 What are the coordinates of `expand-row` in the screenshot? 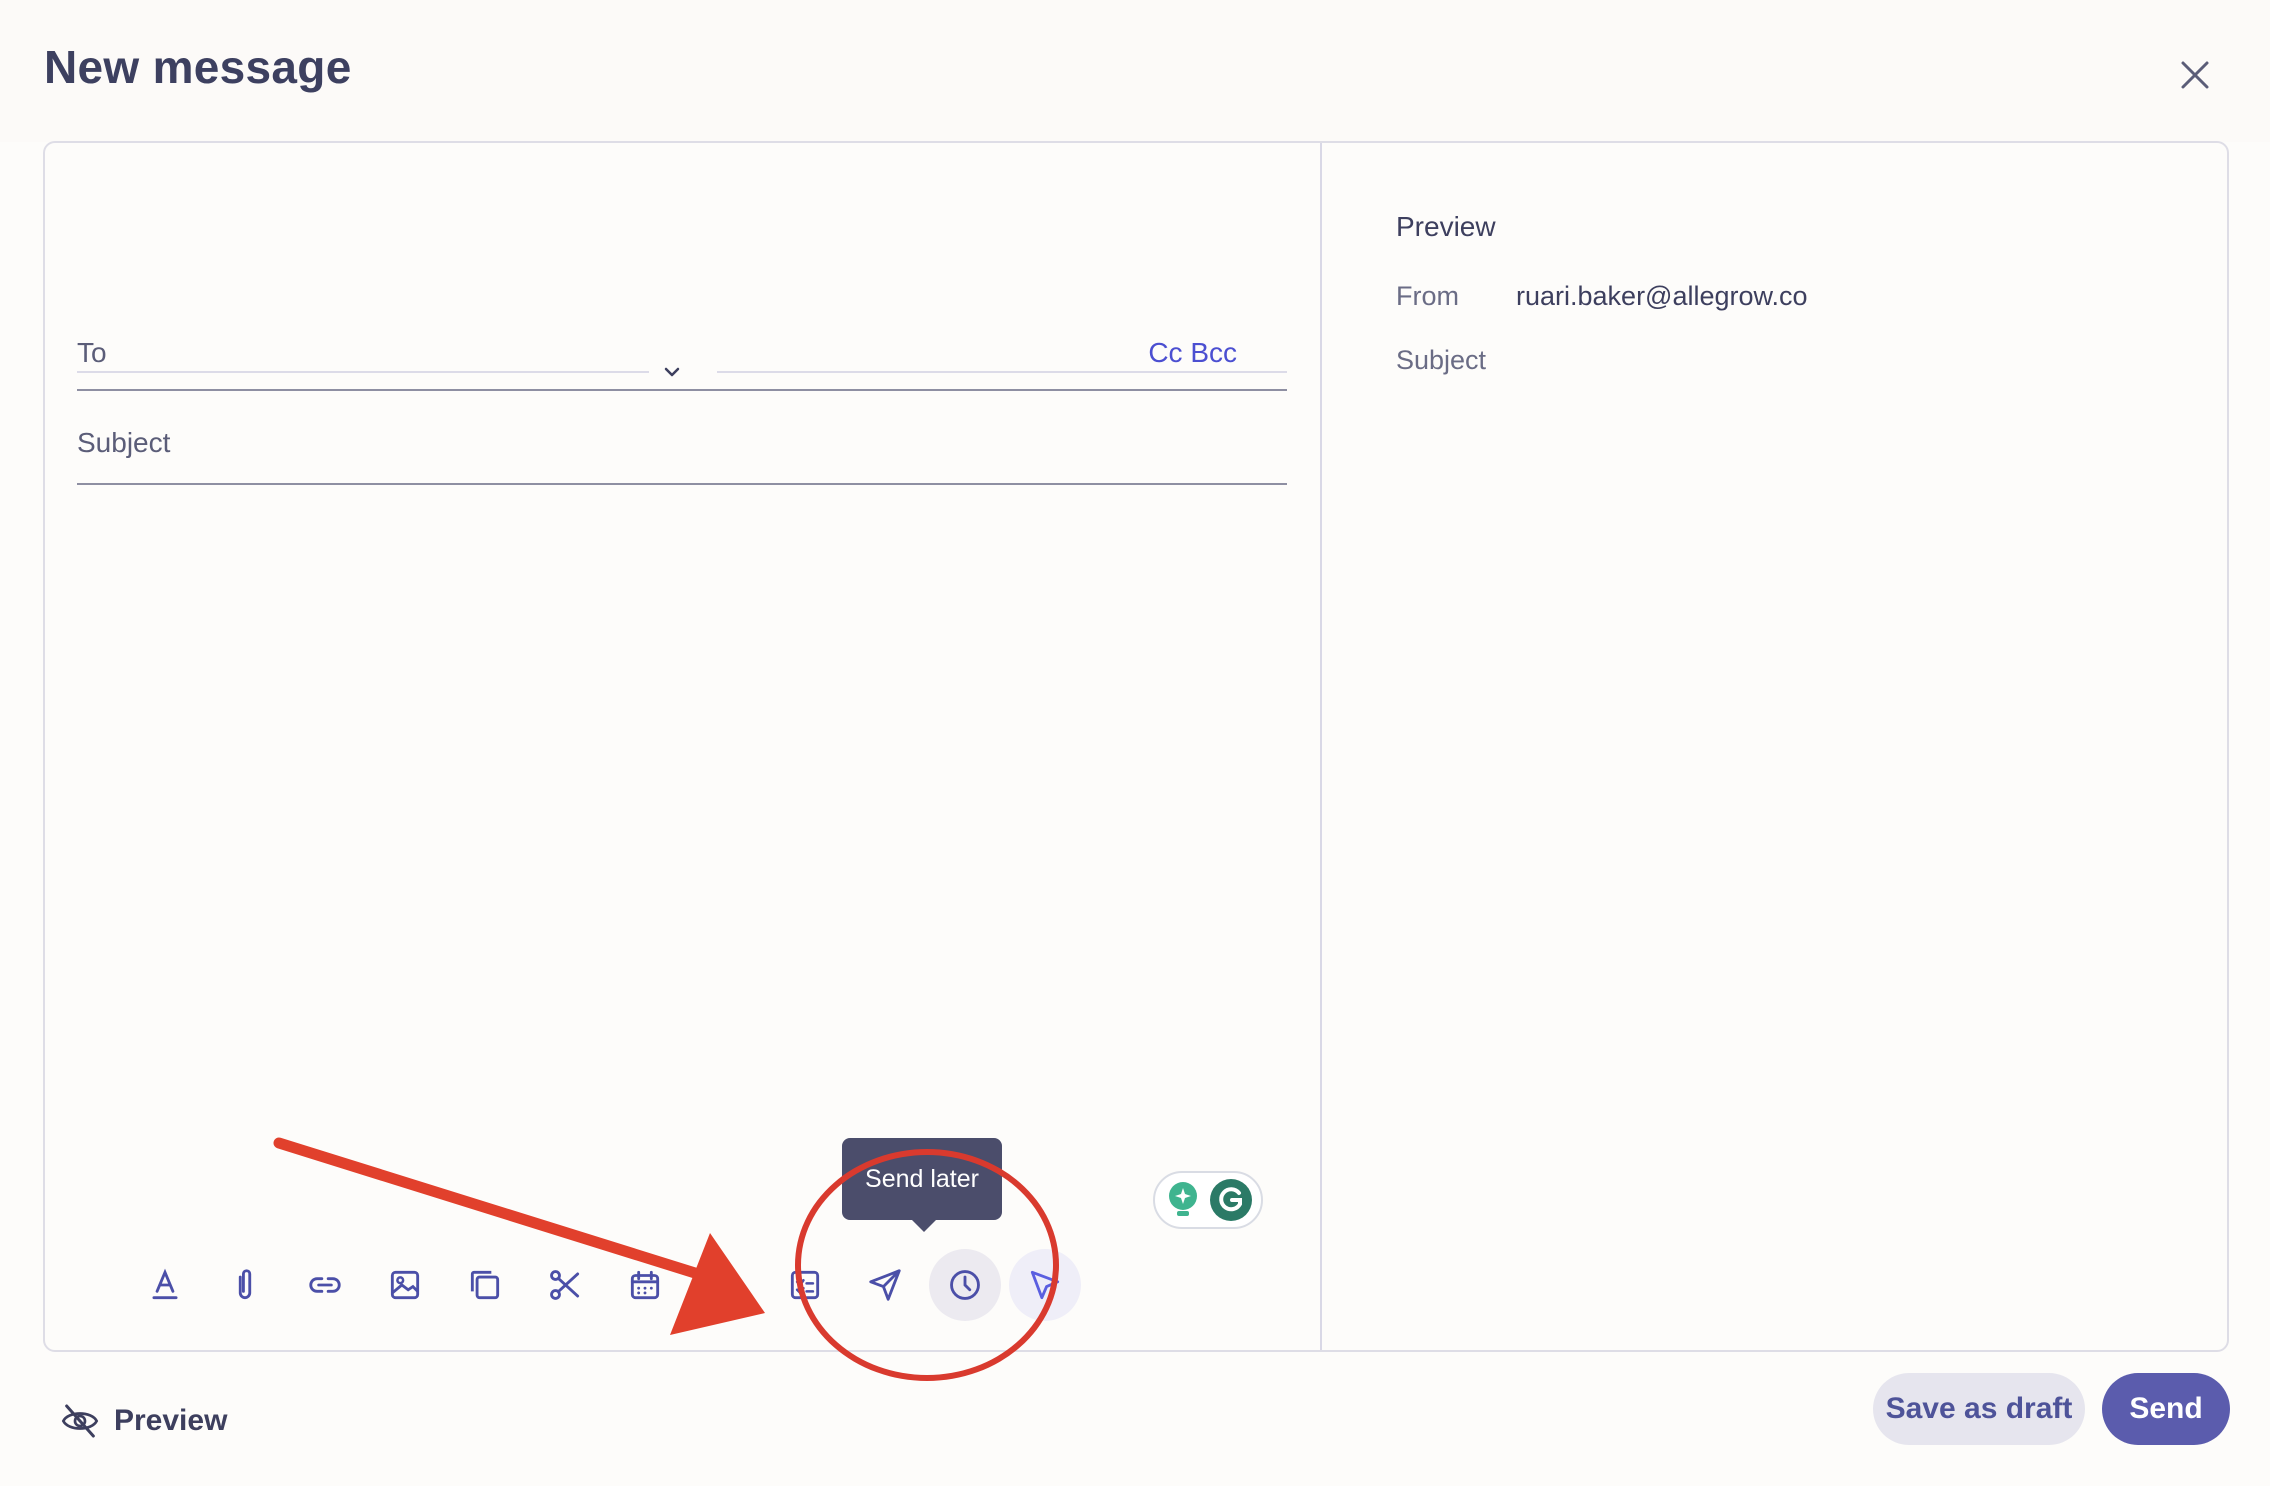 It's located at (682, 372).